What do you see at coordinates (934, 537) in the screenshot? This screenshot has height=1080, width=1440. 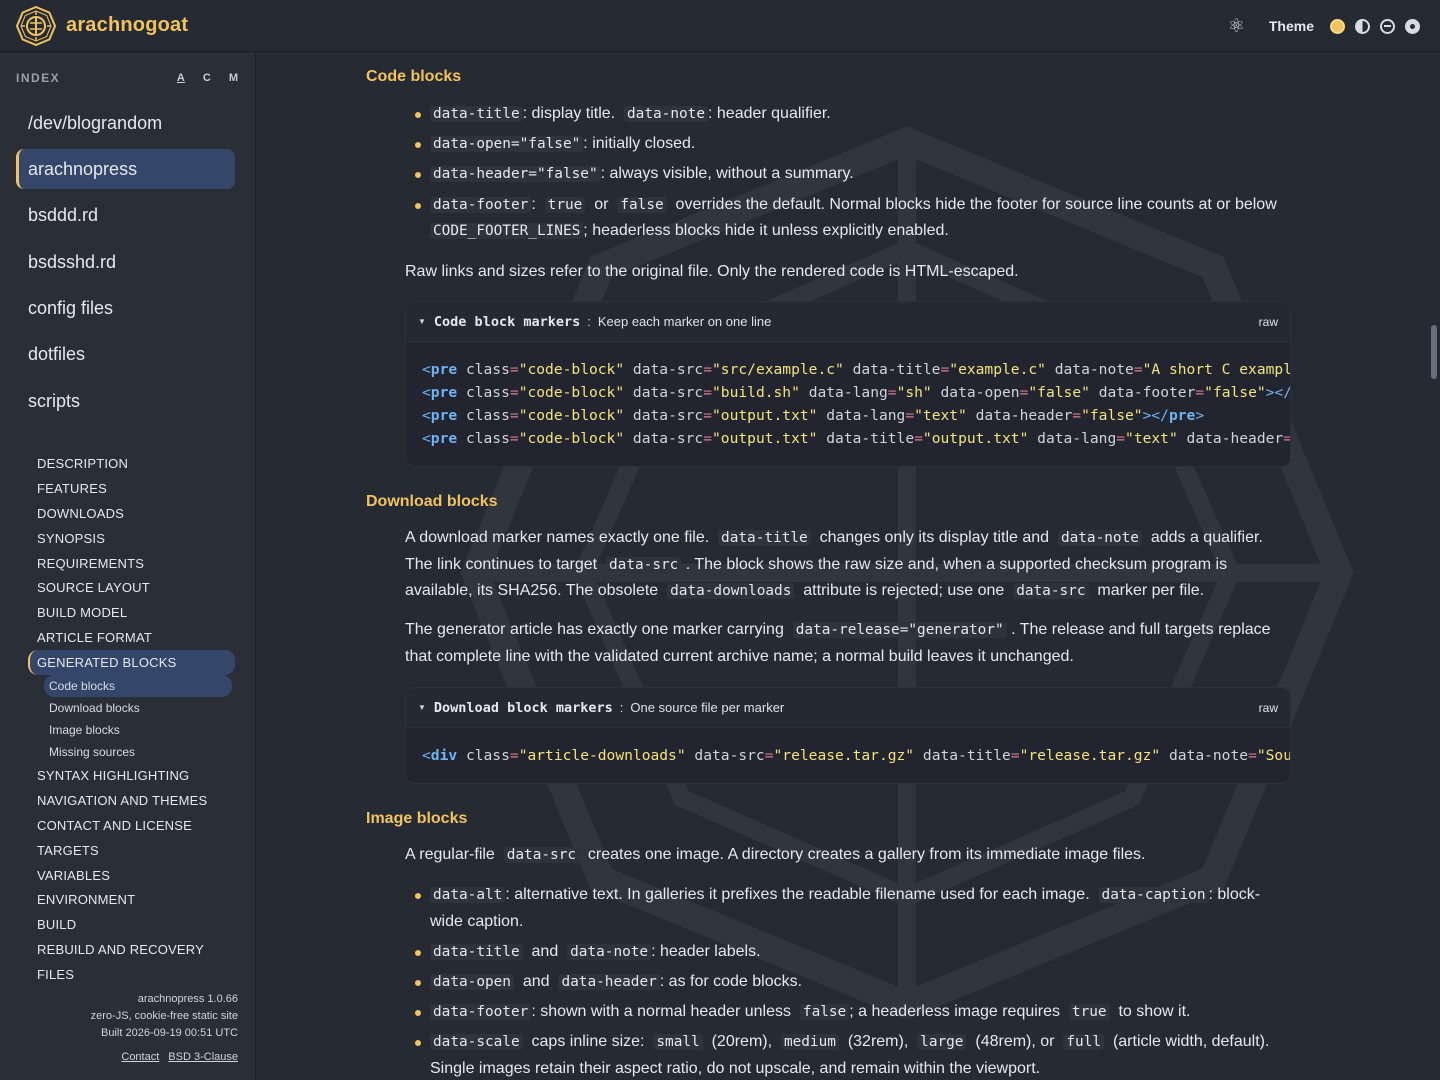 I see `text: changes only its display title and` at bounding box center [934, 537].